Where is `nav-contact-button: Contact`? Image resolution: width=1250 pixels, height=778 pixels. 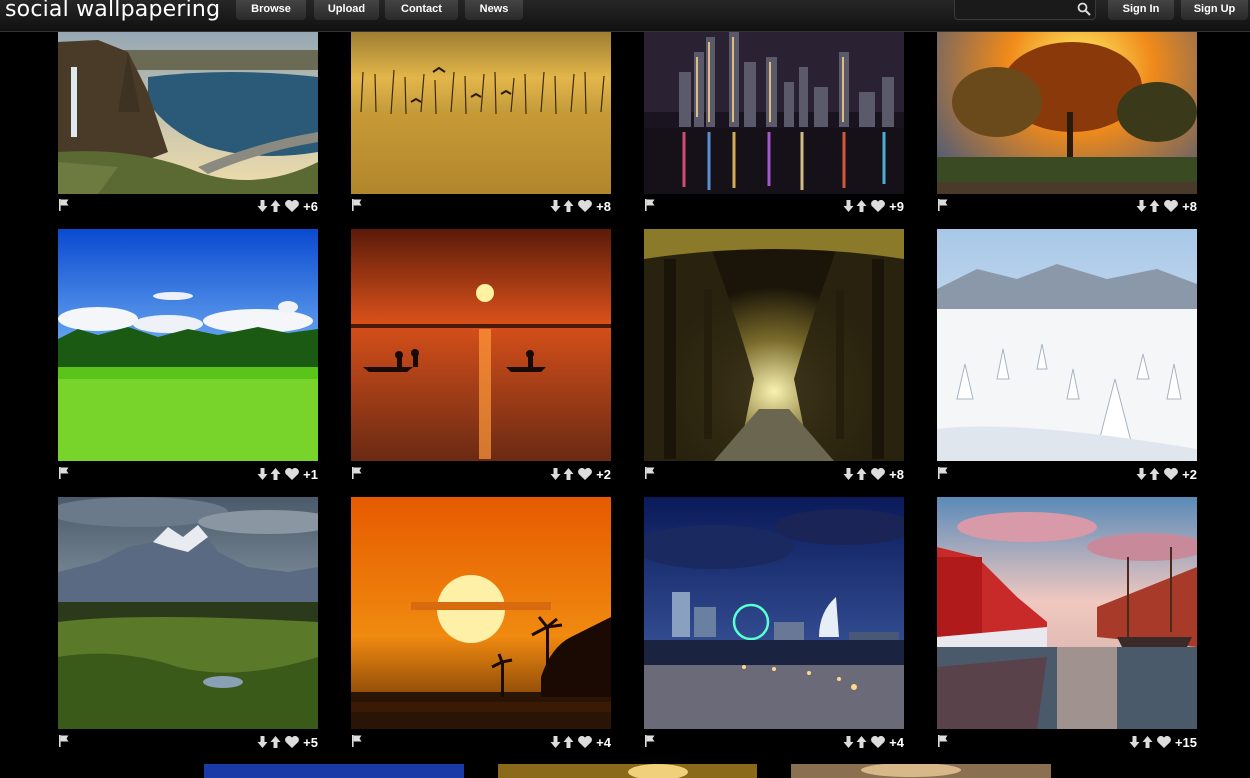
nav-contact-button: Contact is located at coordinates (421, 10).